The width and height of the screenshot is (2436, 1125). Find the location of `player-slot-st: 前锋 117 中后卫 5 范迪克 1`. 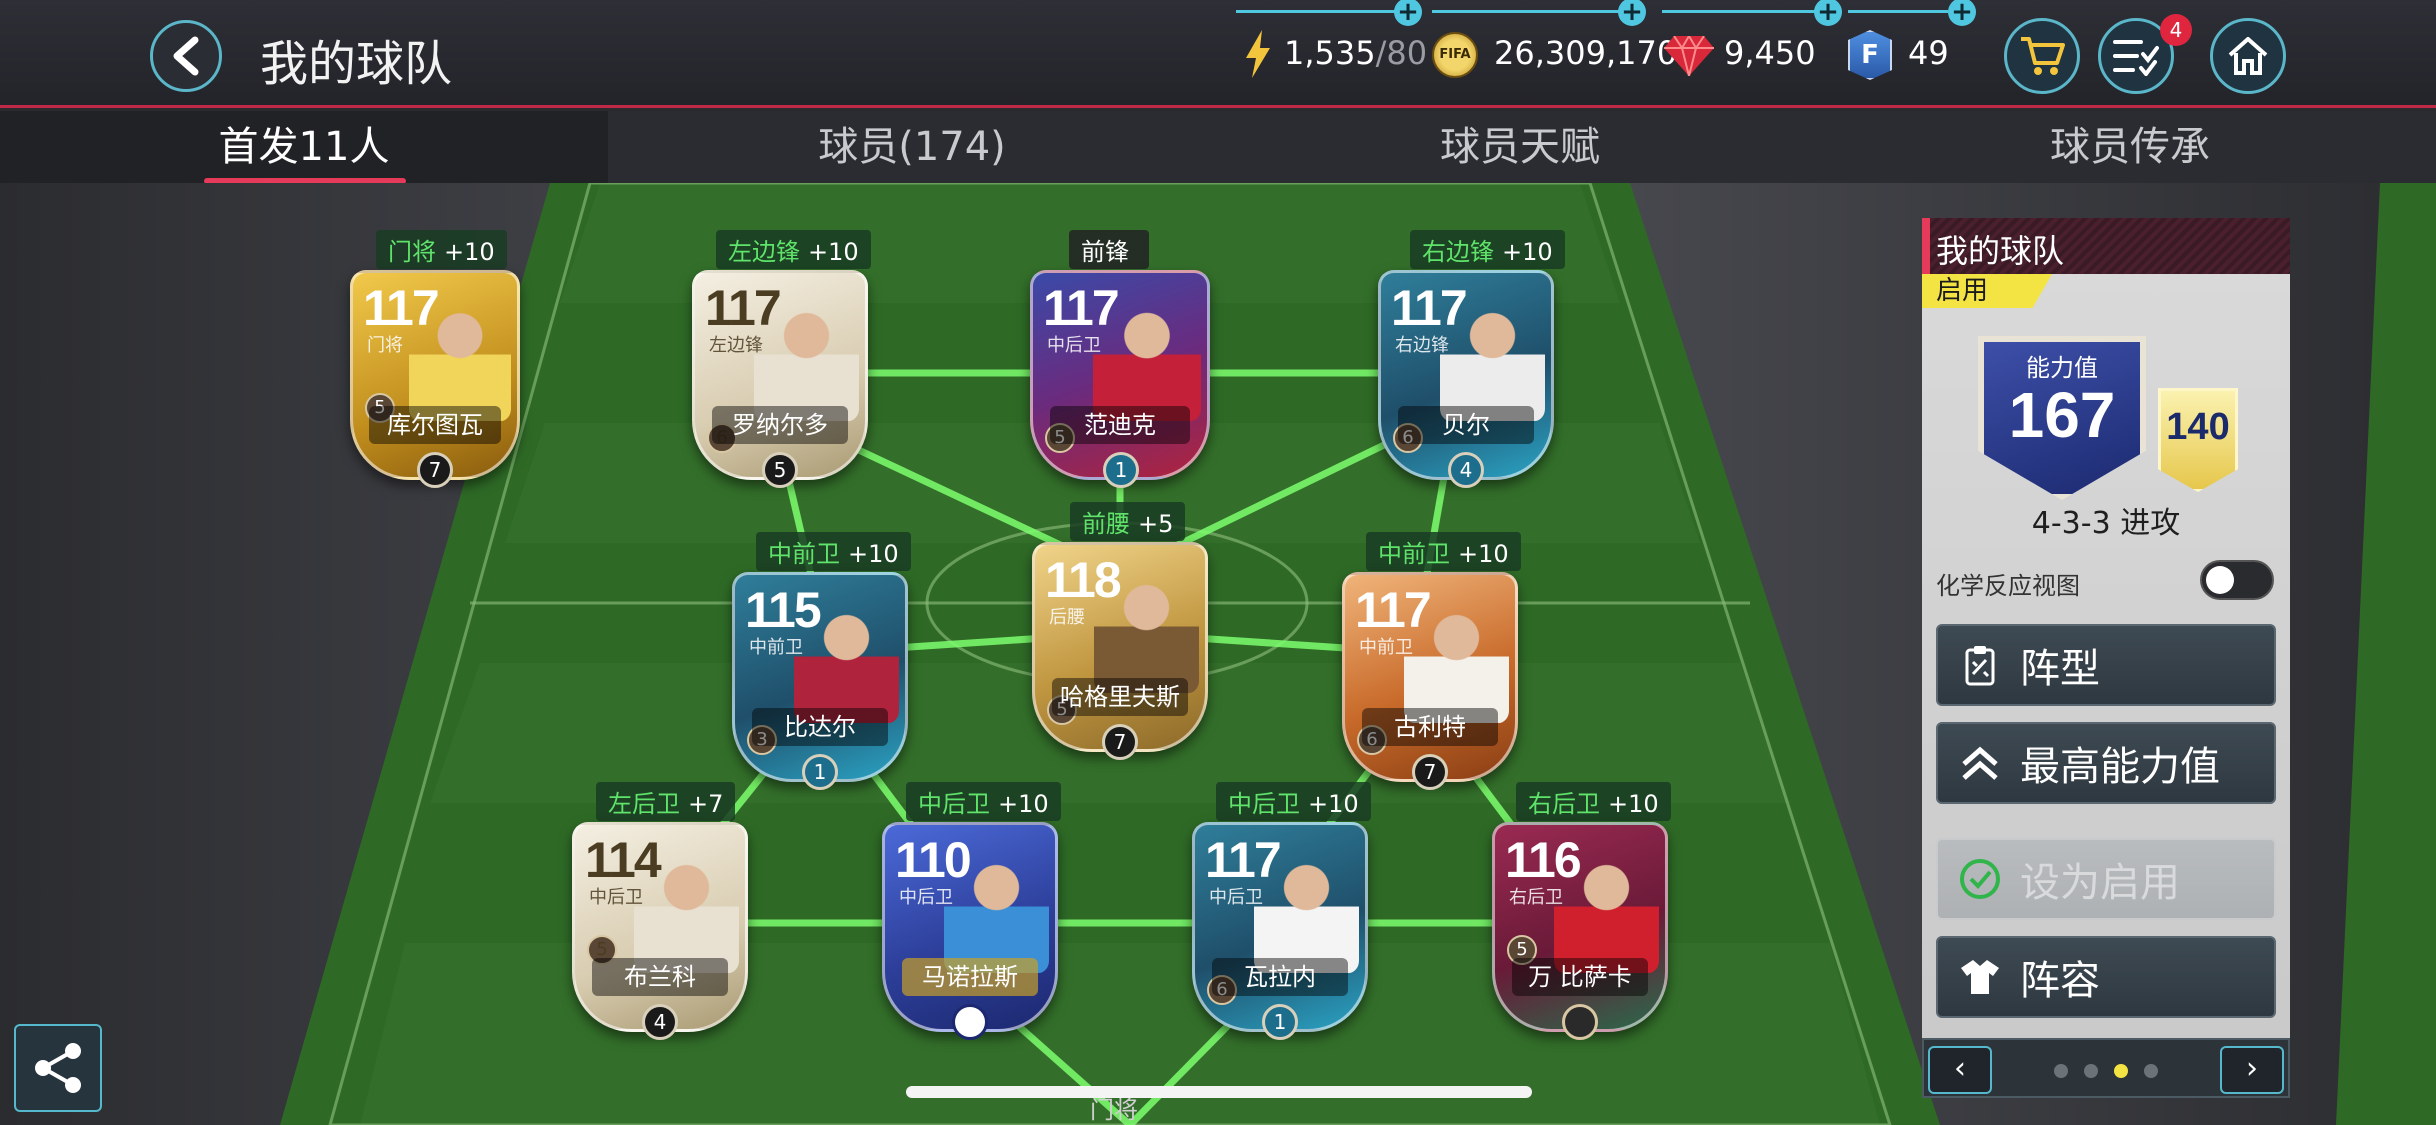

player-slot-st: 前锋 117 中后卫 5 范迪克 1 is located at coordinates (1120, 365).